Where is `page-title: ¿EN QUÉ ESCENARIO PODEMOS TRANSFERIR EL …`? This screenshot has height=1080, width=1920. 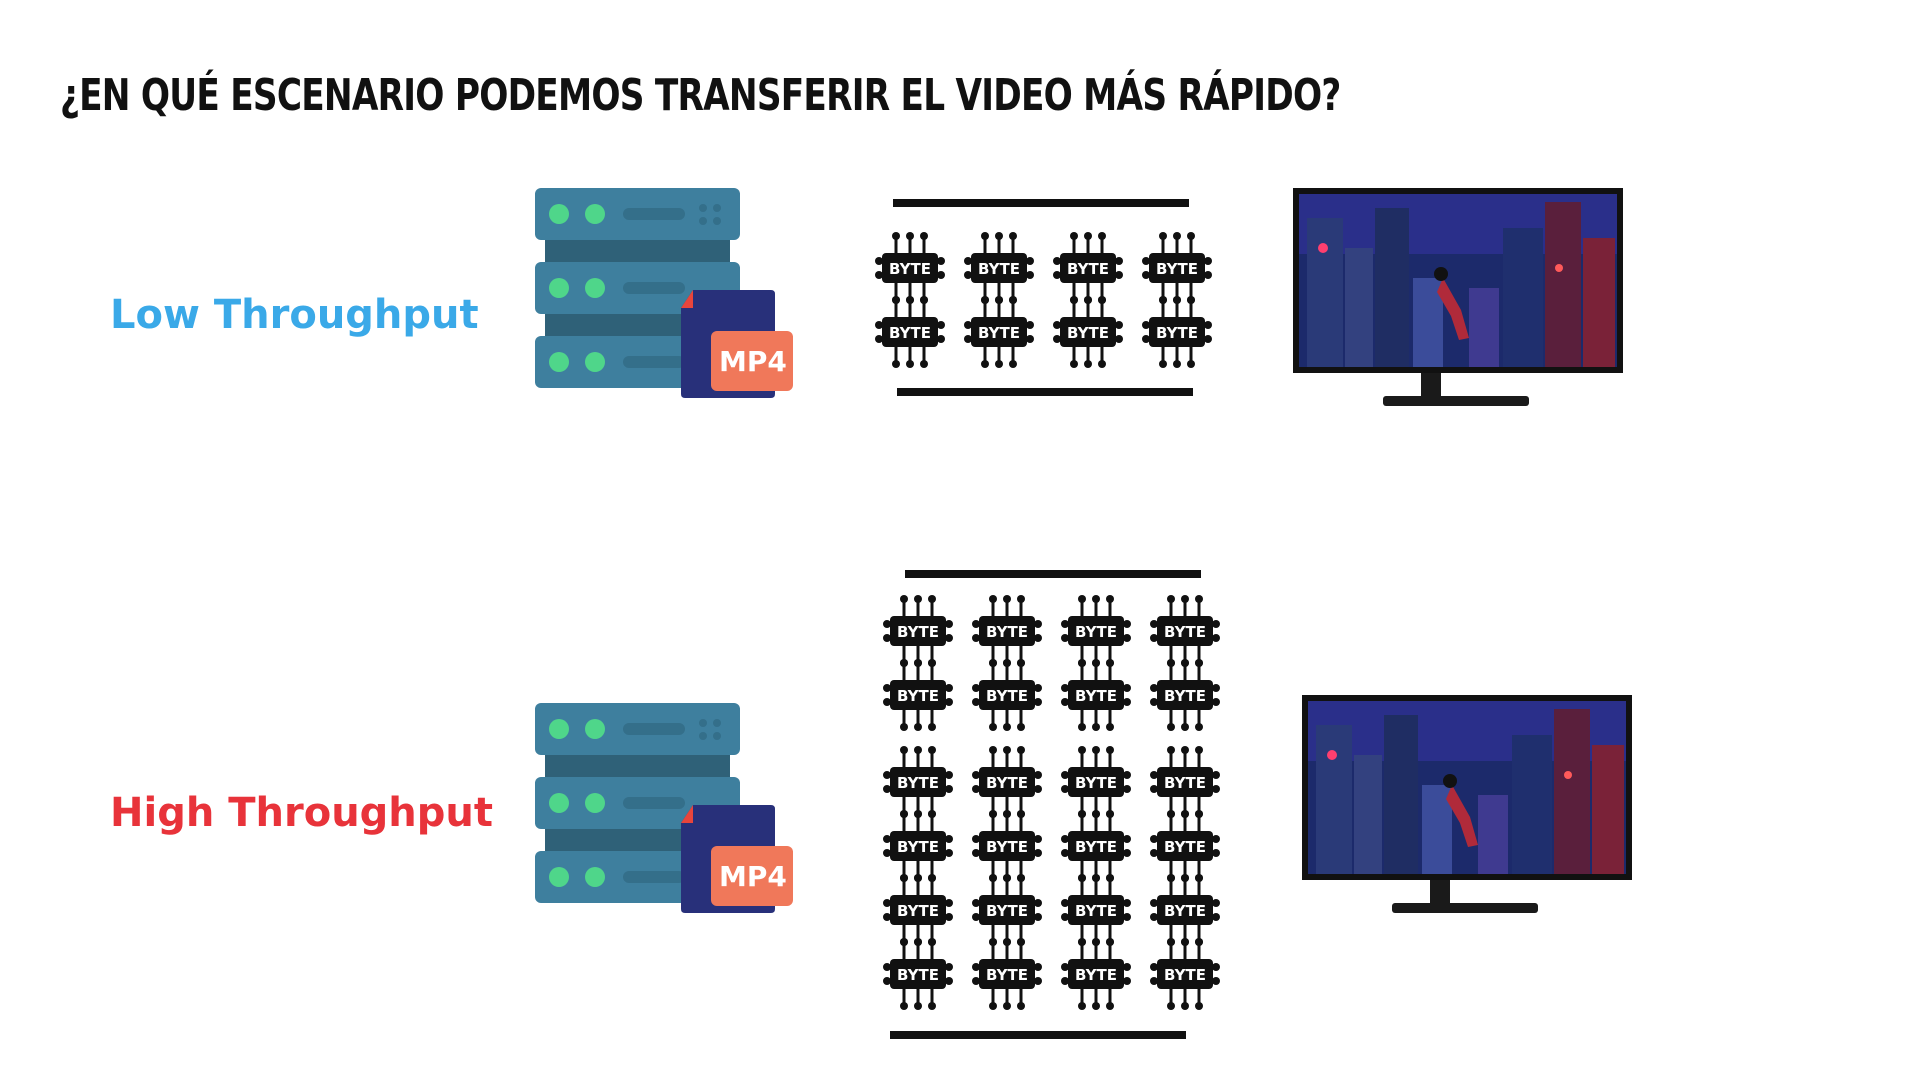
page-title: ¿EN QUÉ ESCENARIO PODEMOS TRANSFERIR EL … is located at coordinates (700, 95).